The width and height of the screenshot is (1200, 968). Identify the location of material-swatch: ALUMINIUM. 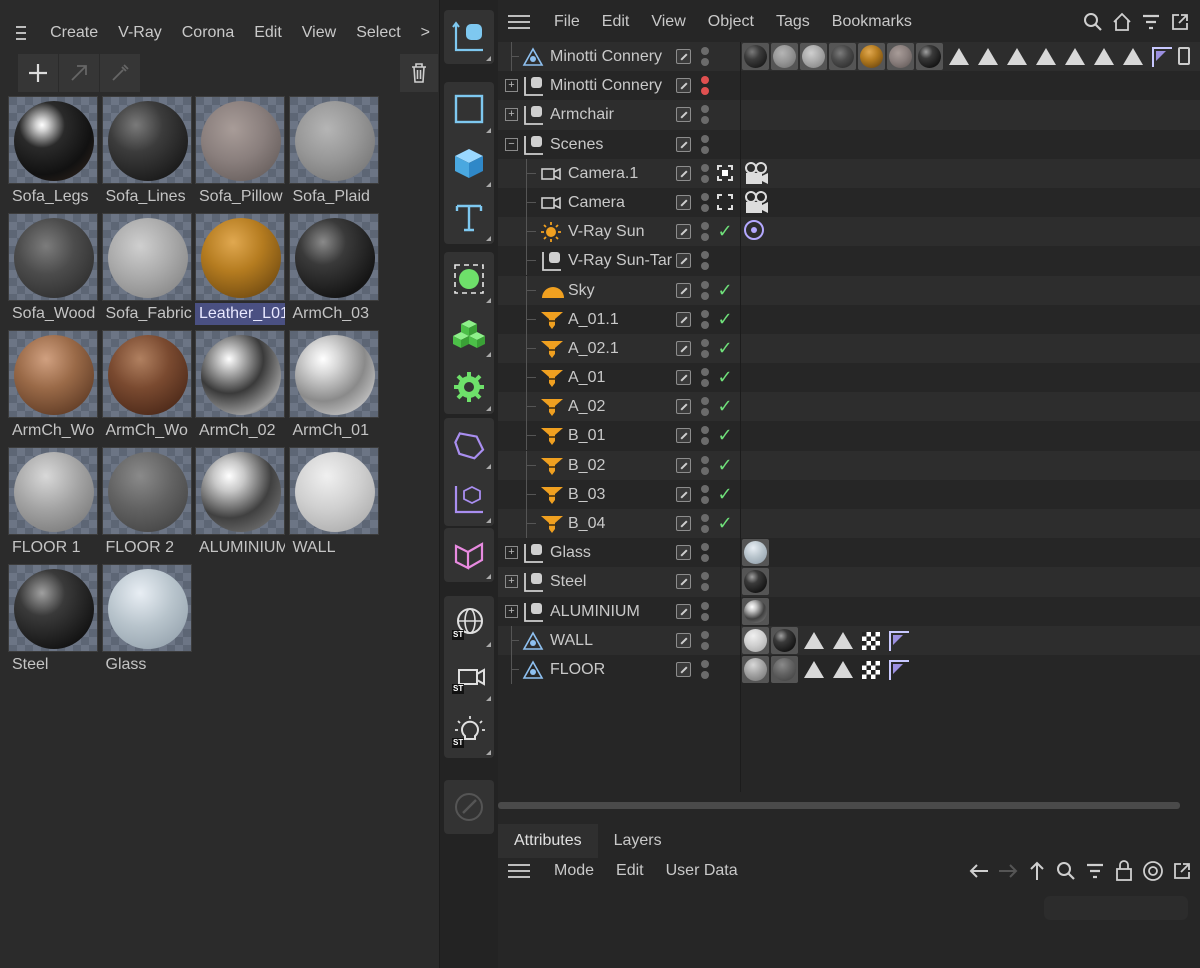
(240, 503).